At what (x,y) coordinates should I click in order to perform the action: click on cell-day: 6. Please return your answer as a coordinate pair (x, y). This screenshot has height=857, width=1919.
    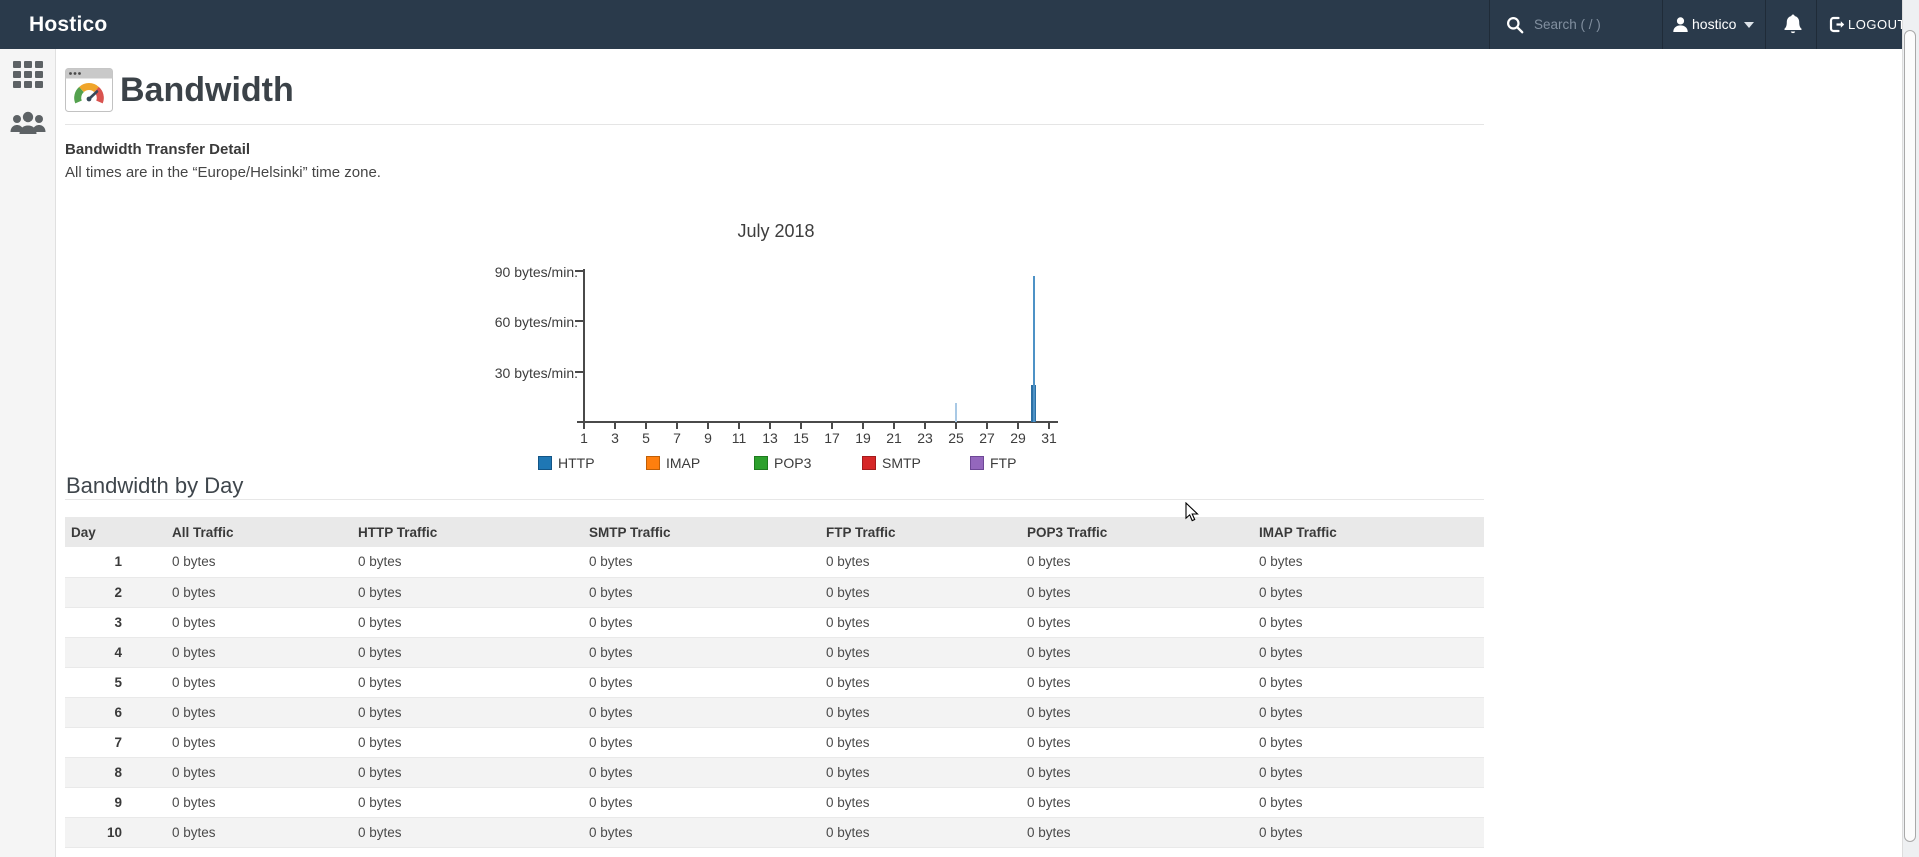
    Looking at the image, I should click on (118, 712).